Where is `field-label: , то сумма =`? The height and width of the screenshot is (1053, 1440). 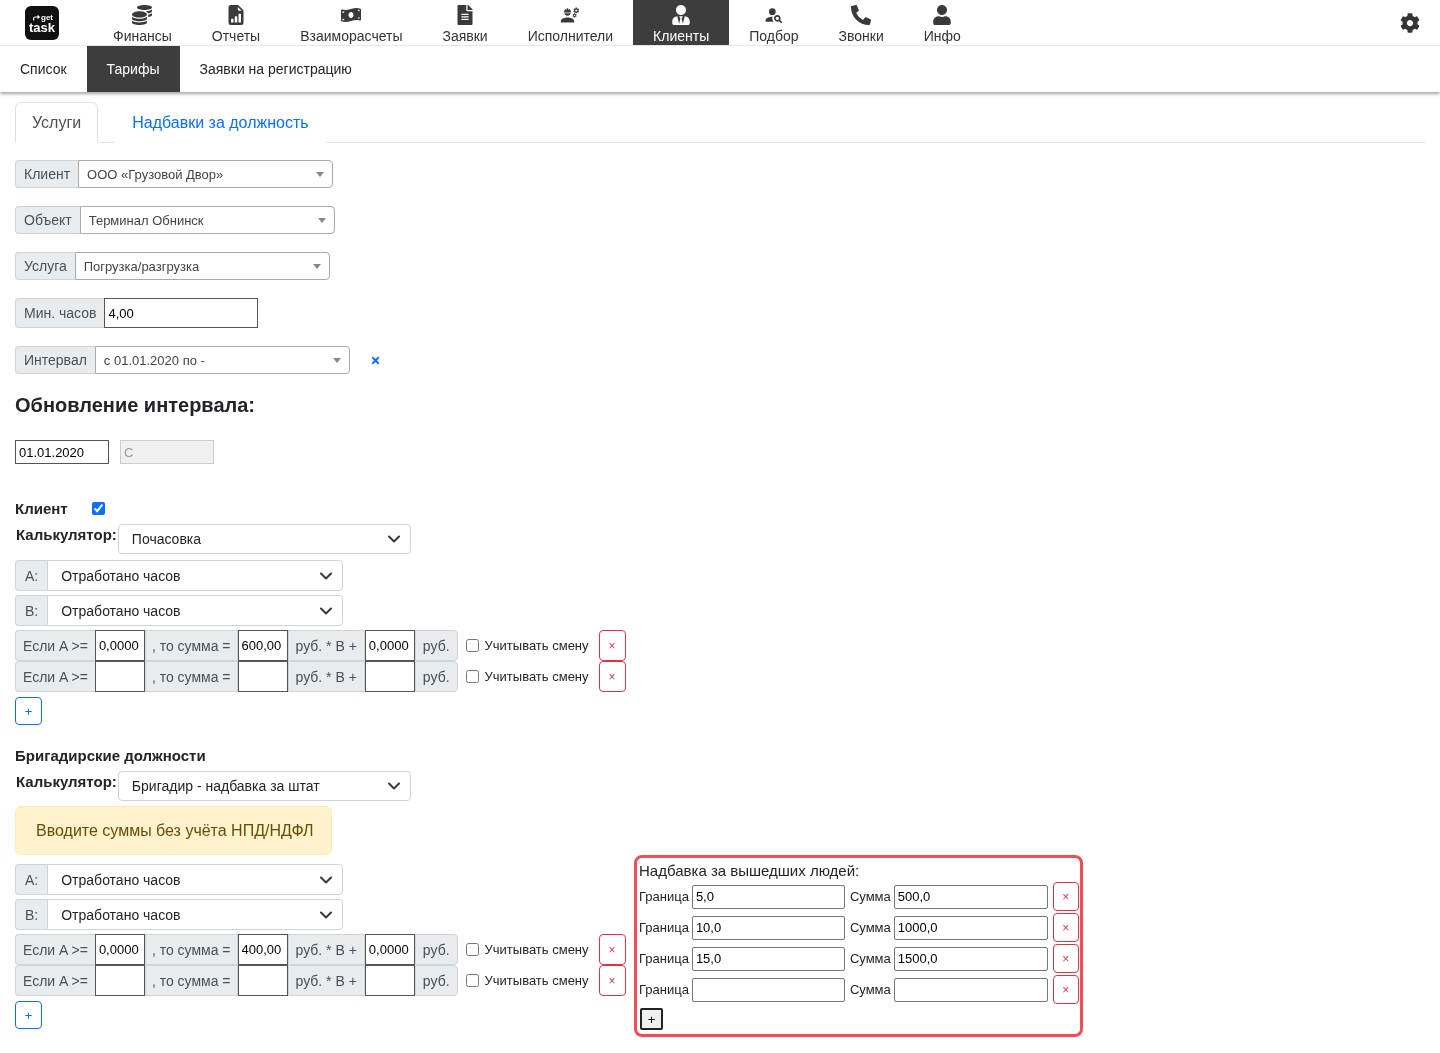
field-label: , то сумма = is located at coordinates (191, 980).